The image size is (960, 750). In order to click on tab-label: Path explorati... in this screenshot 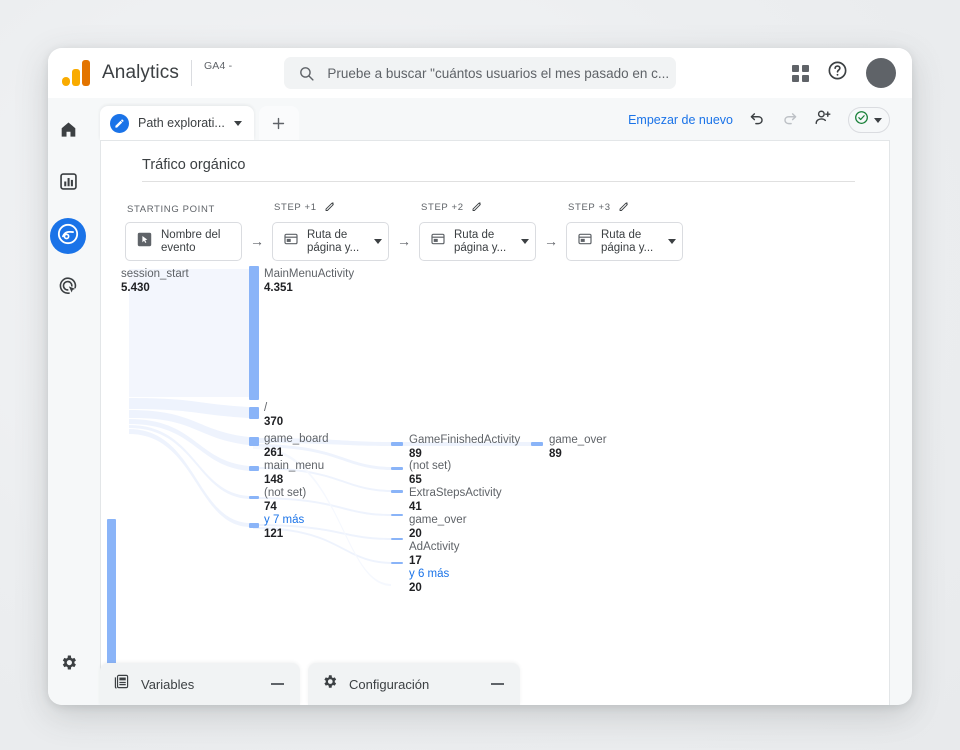, I will do `click(181, 123)`.